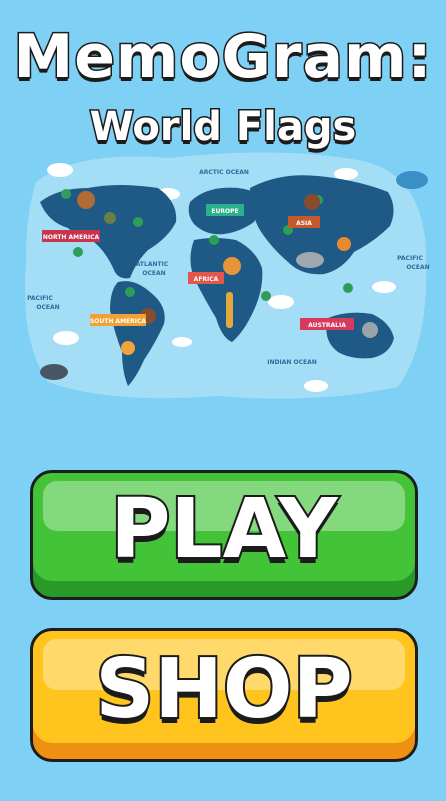  Describe the element at coordinates (304, 223) in the screenshot. I see `label-asia: ASIA` at that location.